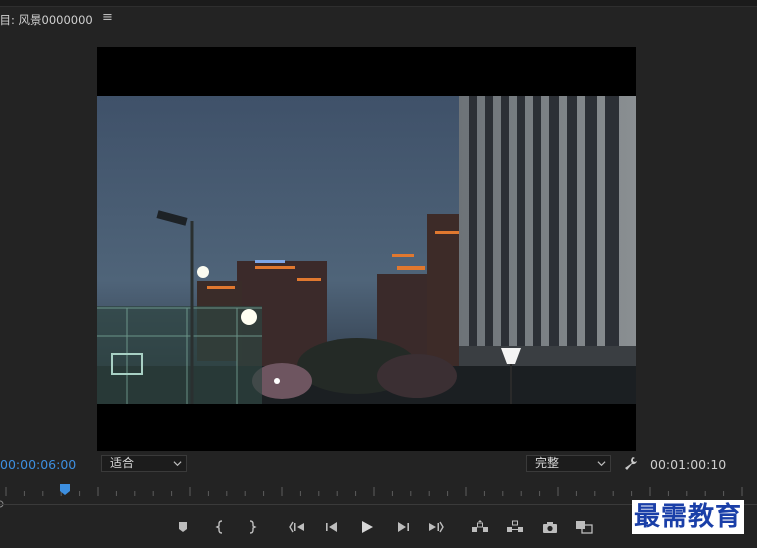 The image size is (757, 548). Describe the element at coordinates (122, 463) in the screenshot. I see `fit-dropdown-value: 适合` at that location.